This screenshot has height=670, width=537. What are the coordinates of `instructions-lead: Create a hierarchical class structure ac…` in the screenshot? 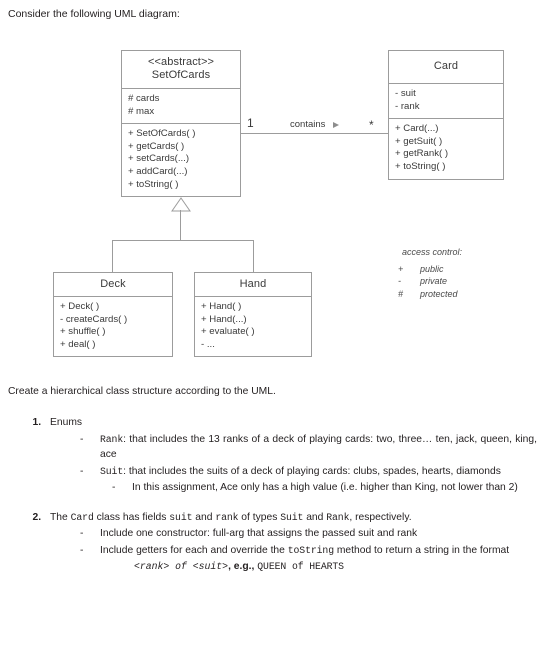 It's located at (142, 391).